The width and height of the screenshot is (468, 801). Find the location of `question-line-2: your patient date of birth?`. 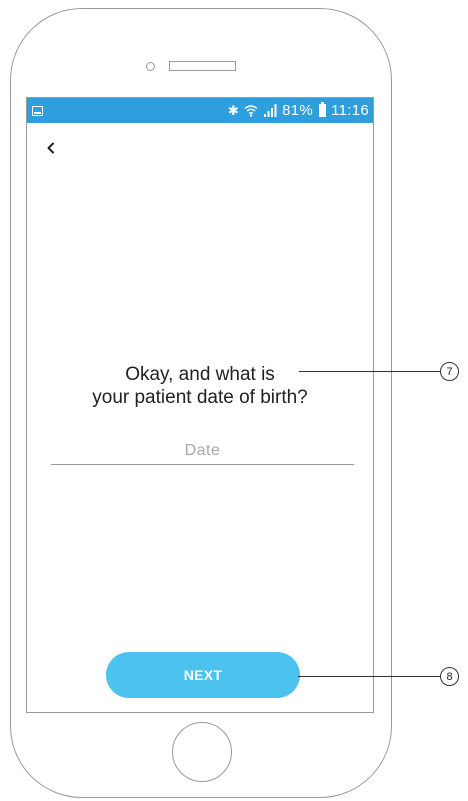

question-line-2: your patient date of birth? is located at coordinates (200, 397).